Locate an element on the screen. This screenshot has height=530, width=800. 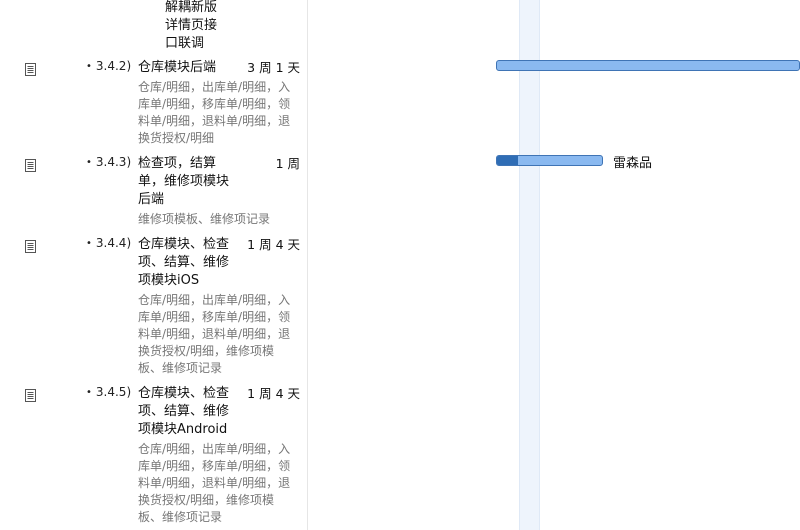
task-row-3-4-3: • 3.4.3) 检查项，结算单，维修项模块后端 1 周 维修项模板、维修项记录 is located at coordinates (153, 192).